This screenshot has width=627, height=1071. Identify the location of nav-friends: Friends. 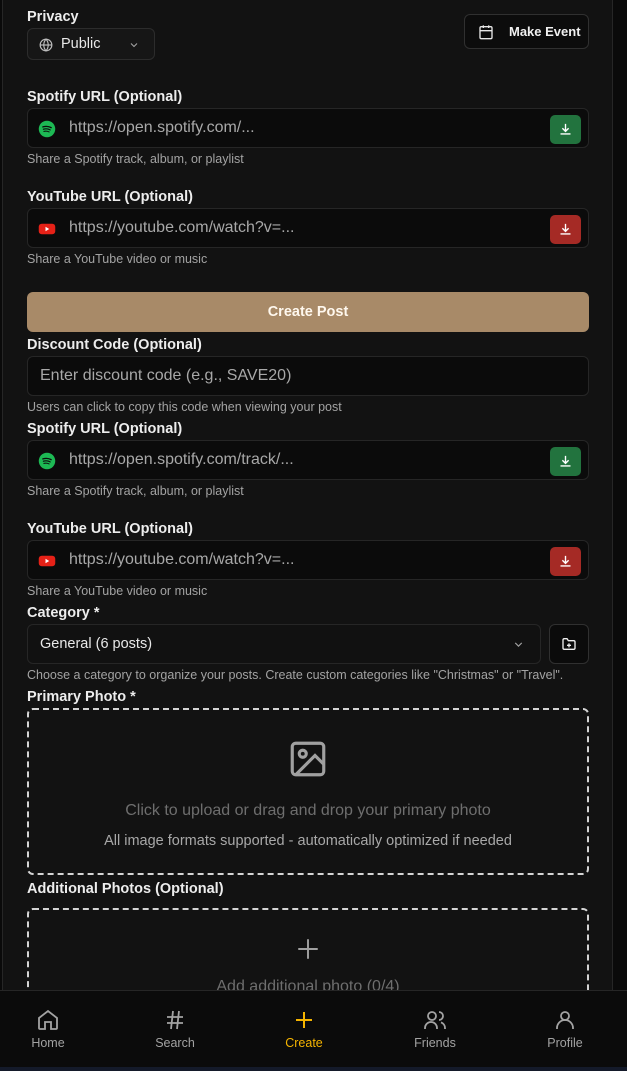
(435, 1029).